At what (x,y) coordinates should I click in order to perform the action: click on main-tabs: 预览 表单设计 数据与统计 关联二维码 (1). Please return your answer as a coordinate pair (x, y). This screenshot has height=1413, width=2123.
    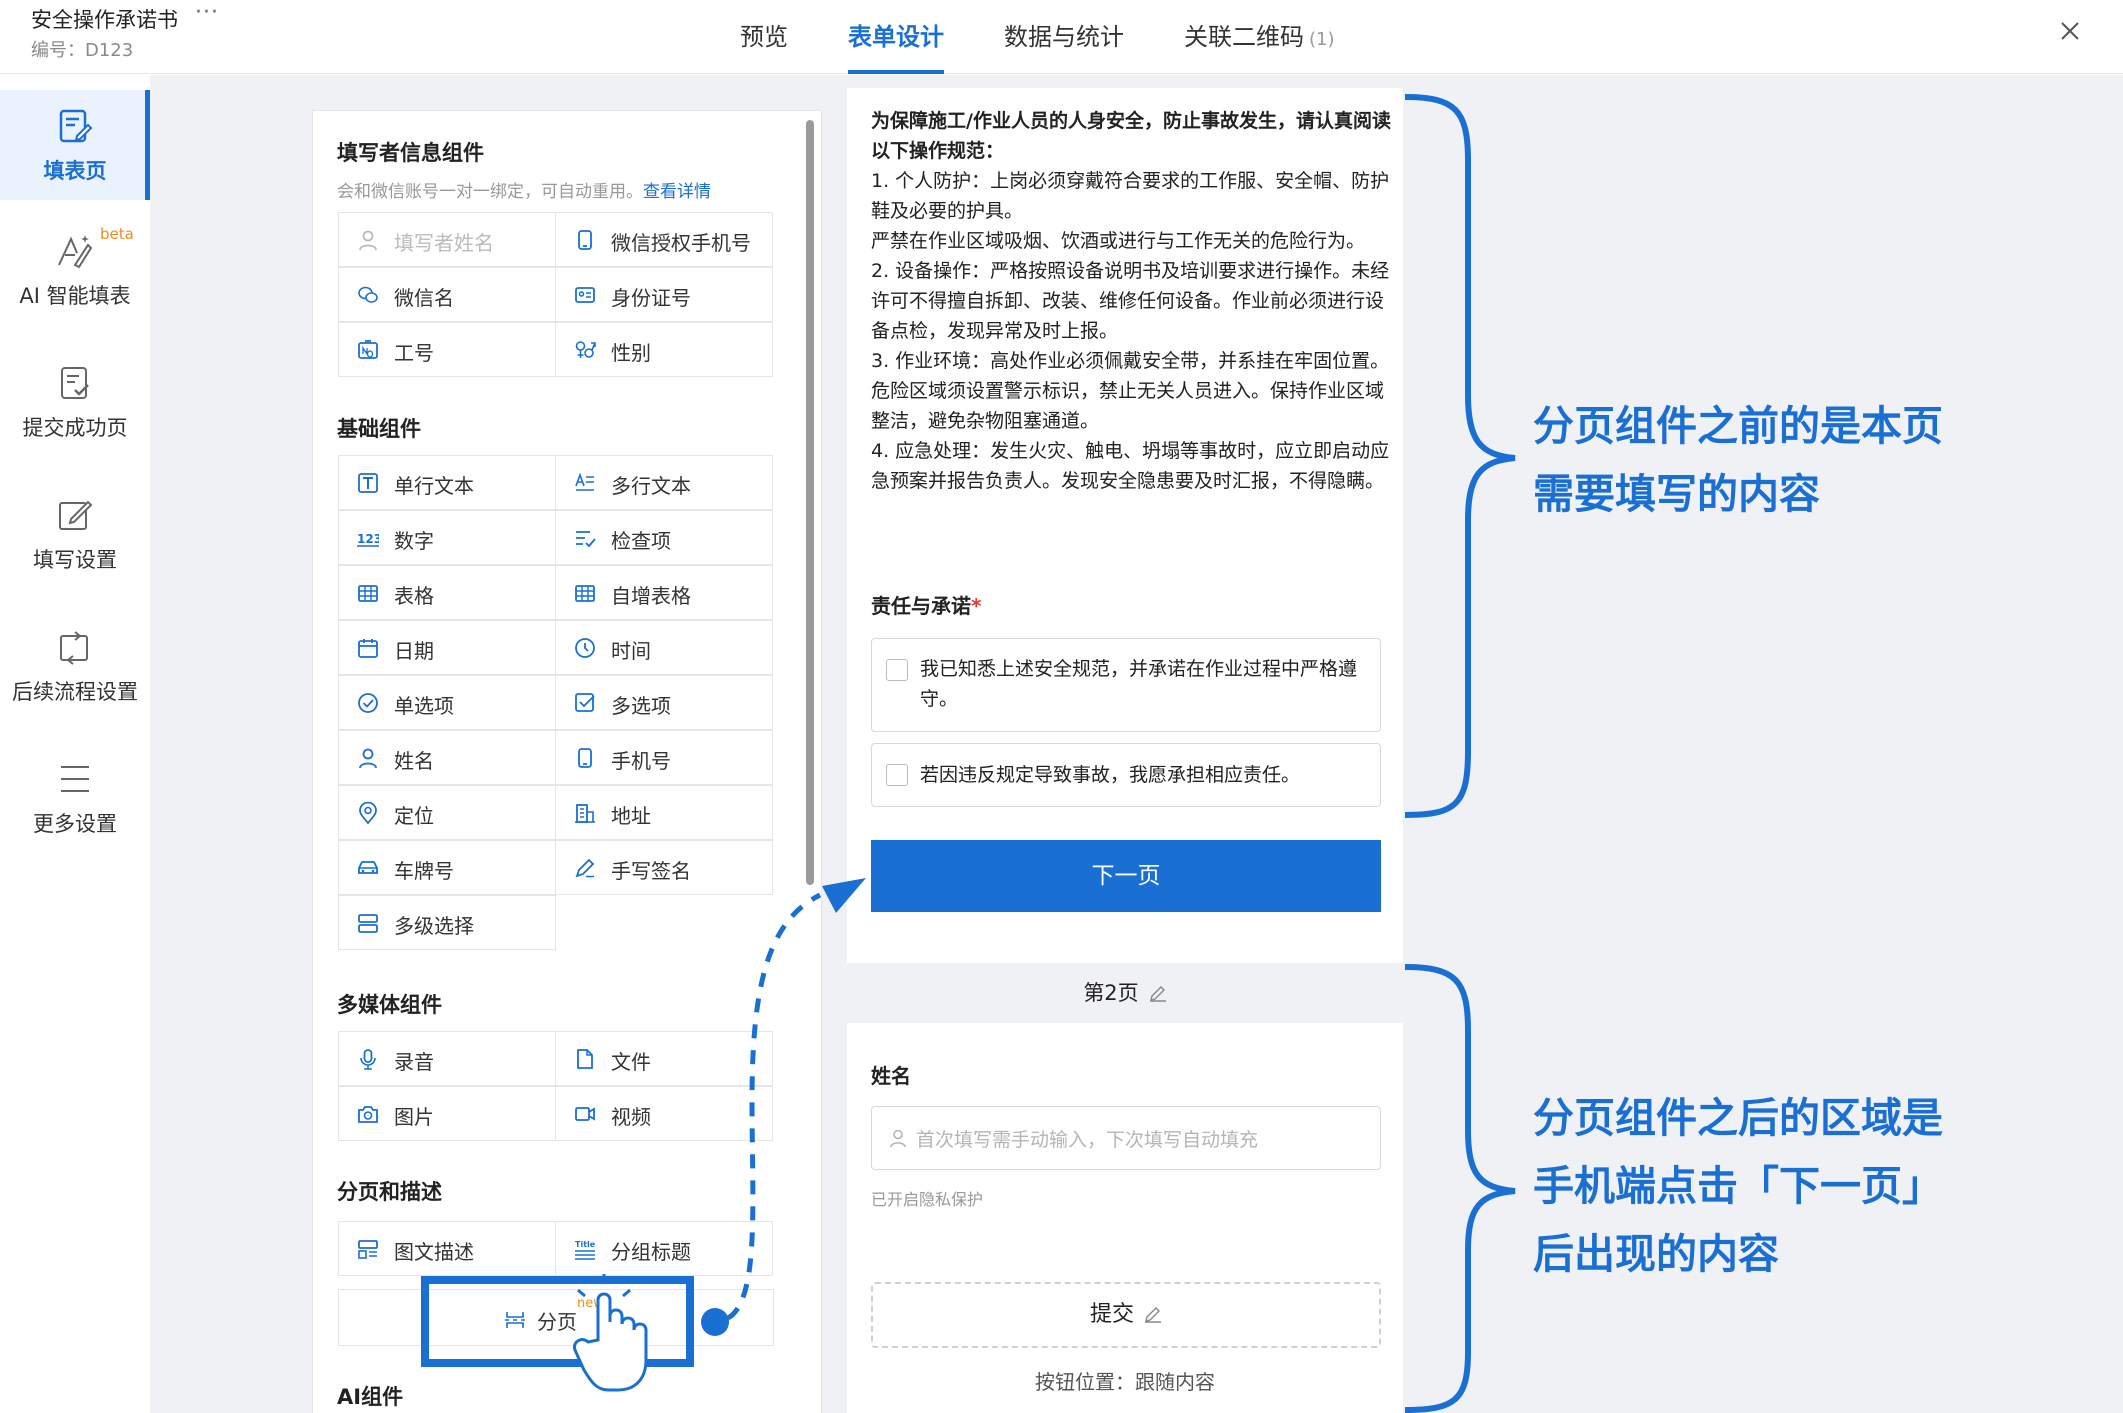
    Looking at the image, I should click on (1067, 37).